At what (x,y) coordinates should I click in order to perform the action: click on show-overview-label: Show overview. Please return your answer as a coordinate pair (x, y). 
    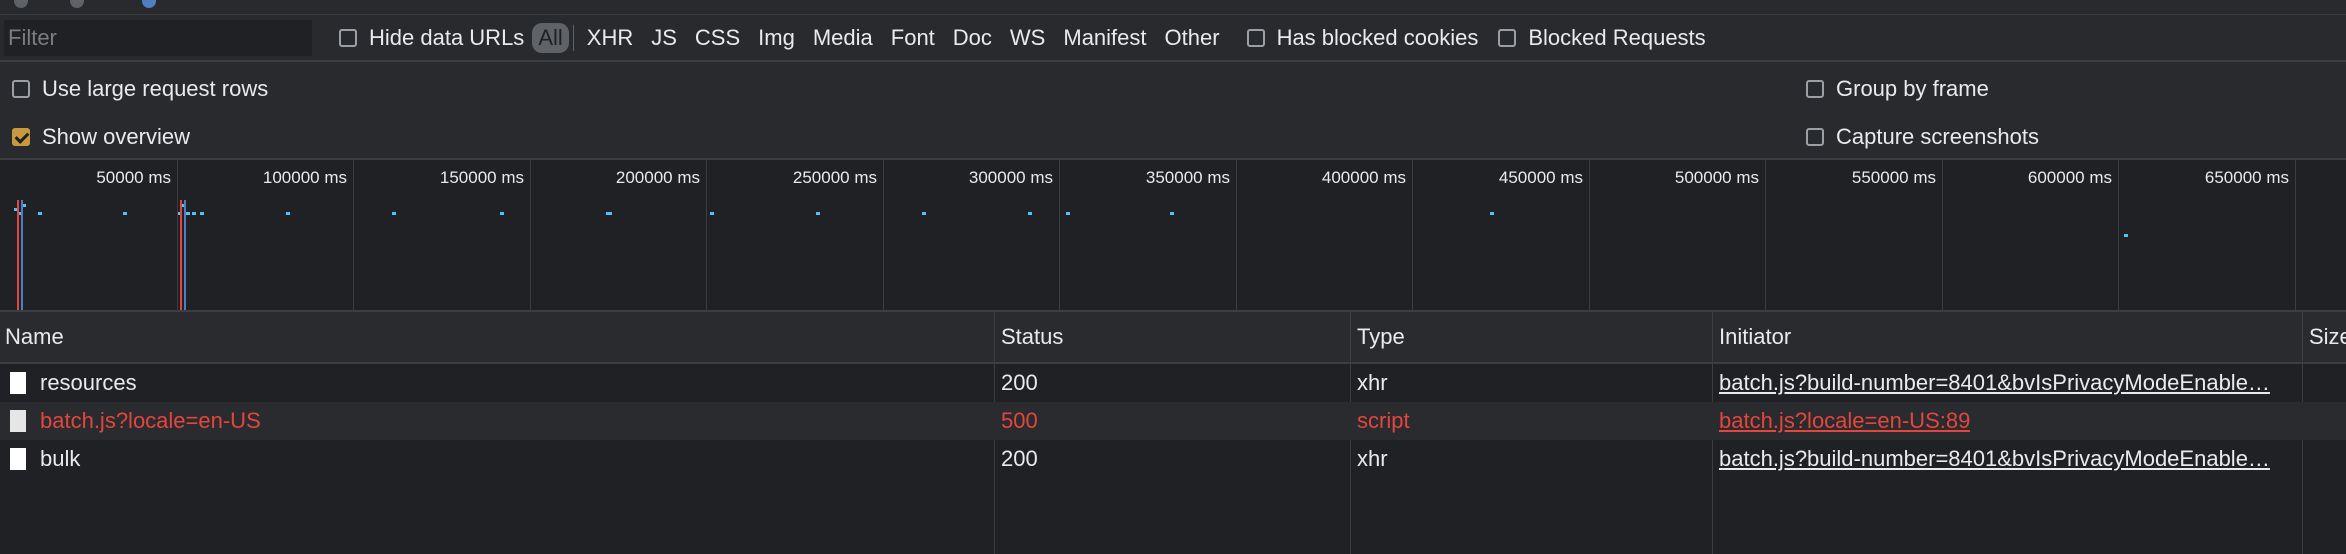
    Looking at the image, I should click on (116, 136).